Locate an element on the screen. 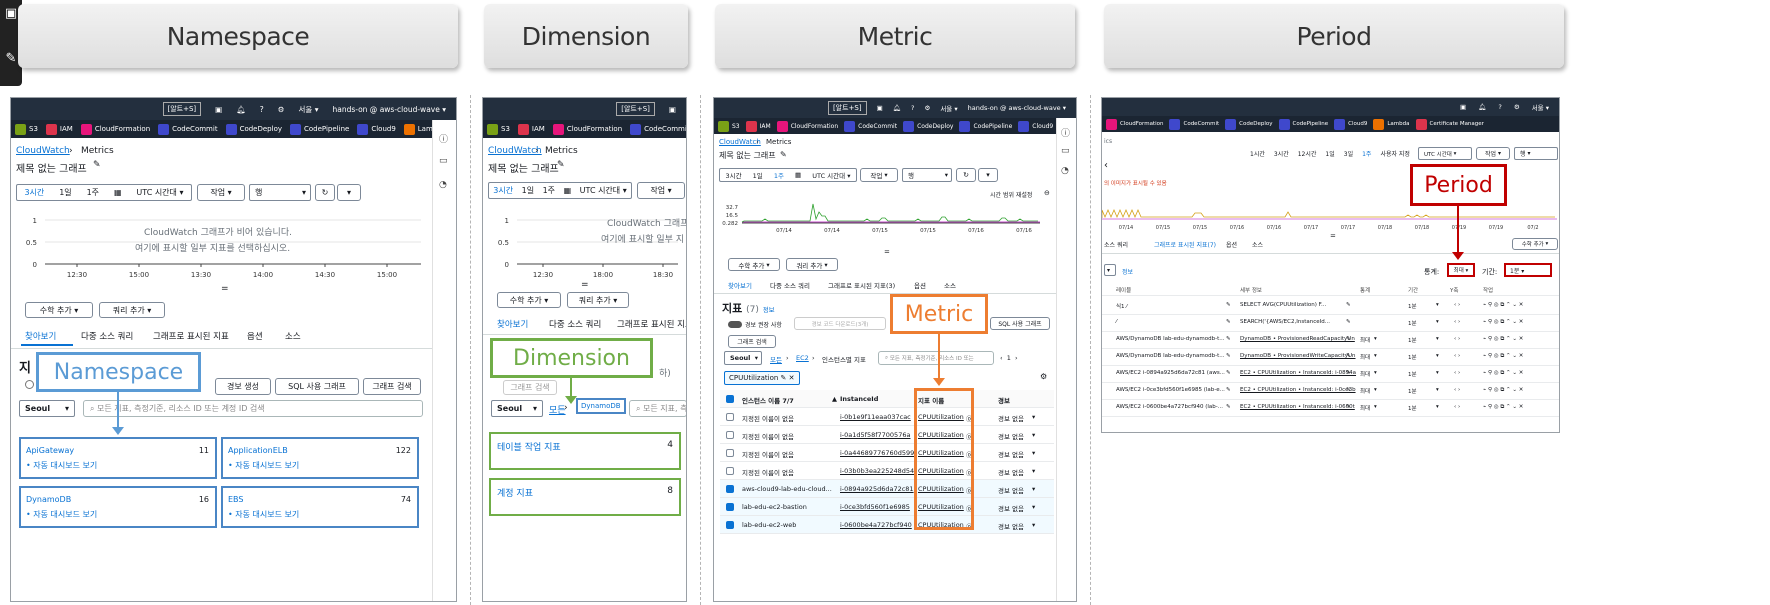  instance-id: i-0b1e9f11eaa037cac is located at coordinates (875, 417).